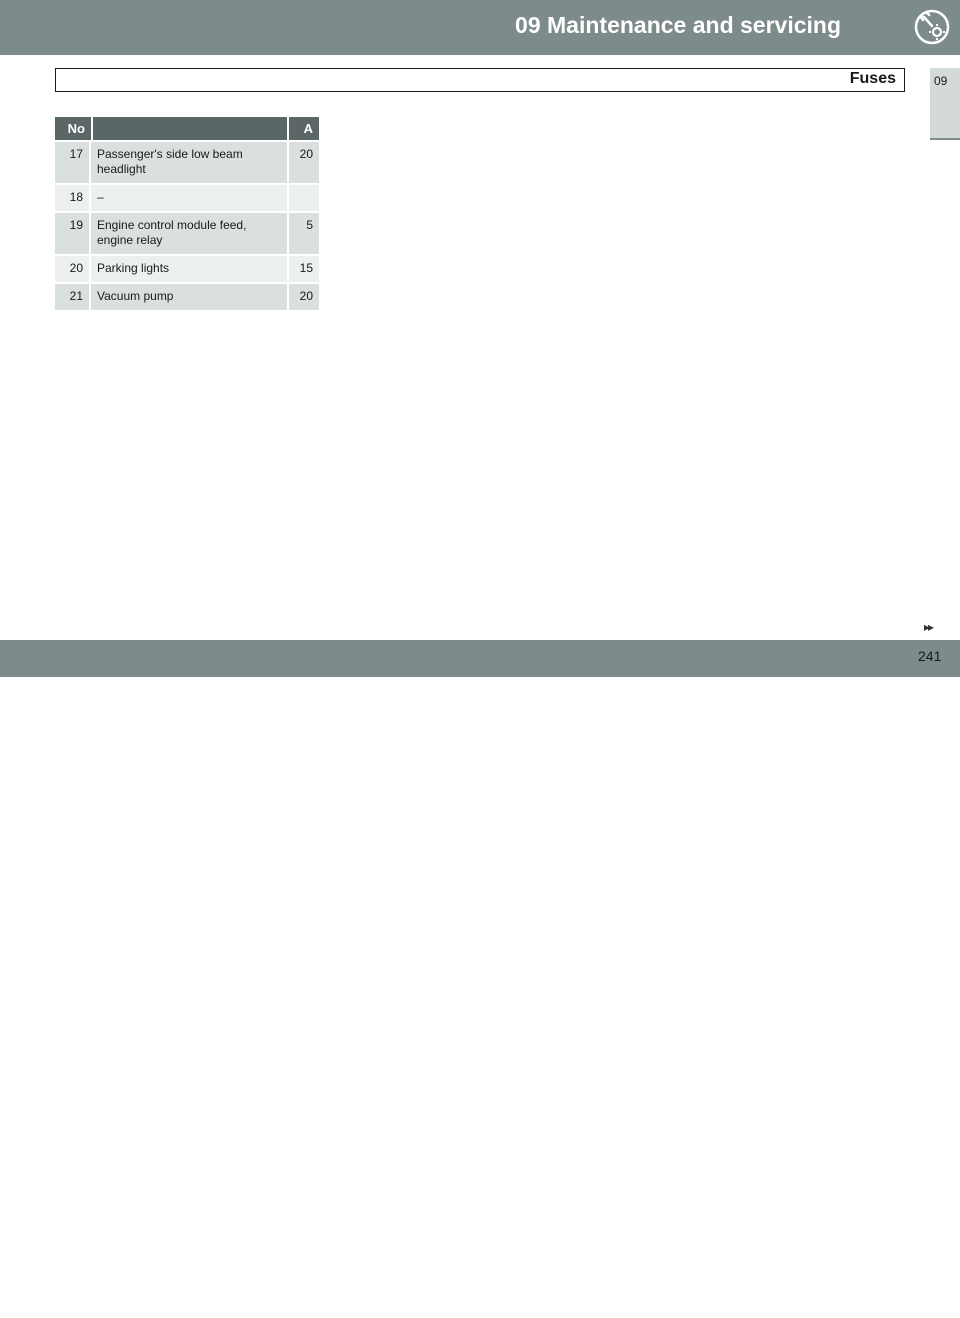 The image size is (960, 1318). Describe the element at coordinates (304, 269) in the screenshot. I see `fuse-amps: 15` at that location.